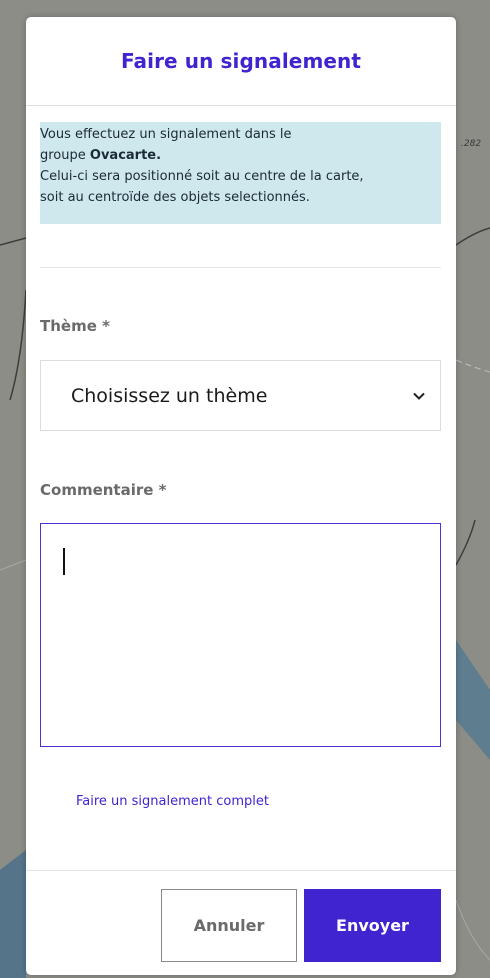 This screenshot has height=978, width=490. What do you see at coordinates (229, 925) in the screenshot?
I see `cancel-button: Annuler` at bounding box center [229, 925].